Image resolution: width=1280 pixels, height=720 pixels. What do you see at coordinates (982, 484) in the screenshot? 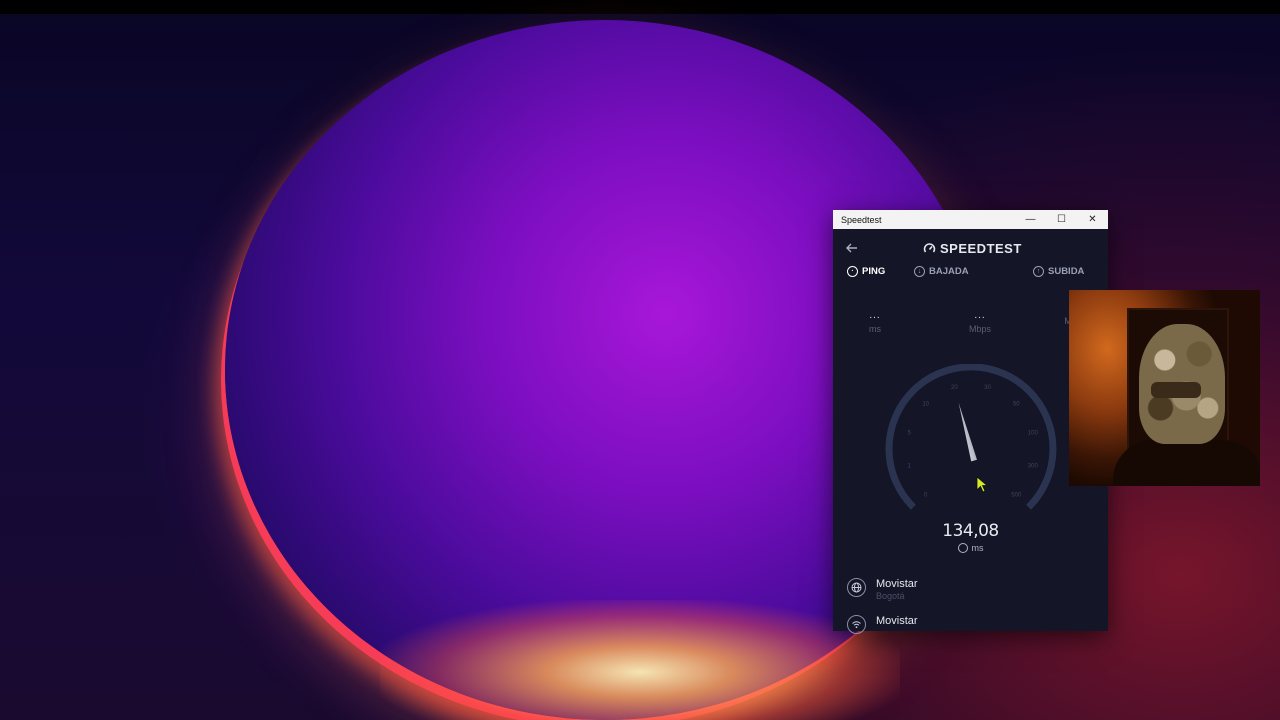
I see `mouse-cursor-icon` at bounding box center [982, 484].